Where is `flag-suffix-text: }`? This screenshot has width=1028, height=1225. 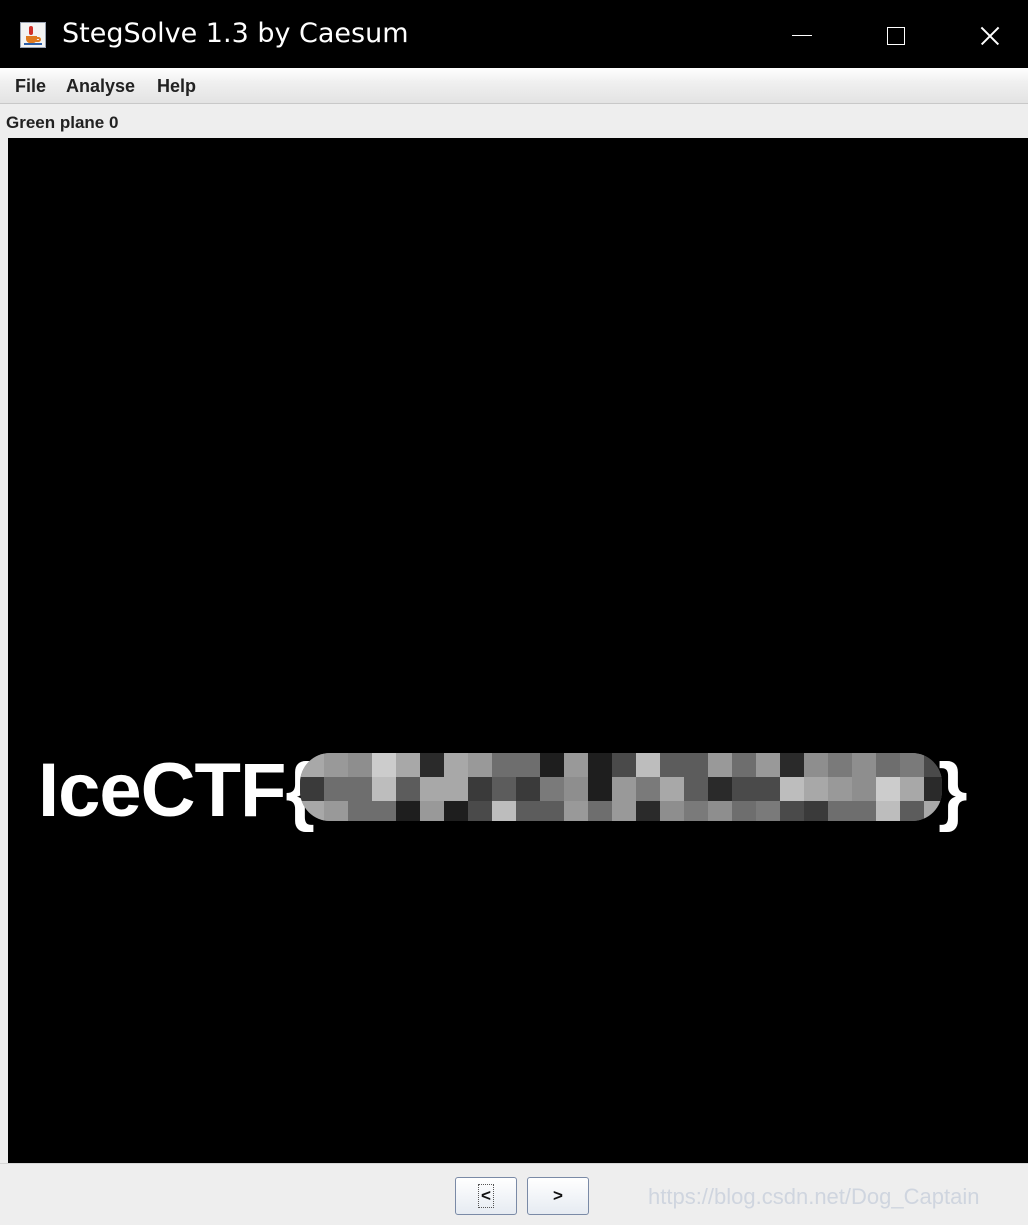 flag-suffix-text: } is located at coordinates (953, 790).